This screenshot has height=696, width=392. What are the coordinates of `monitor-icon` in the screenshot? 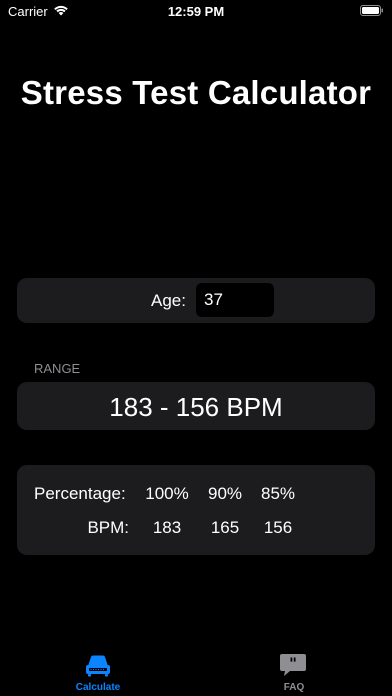 It's located at (98, 666).